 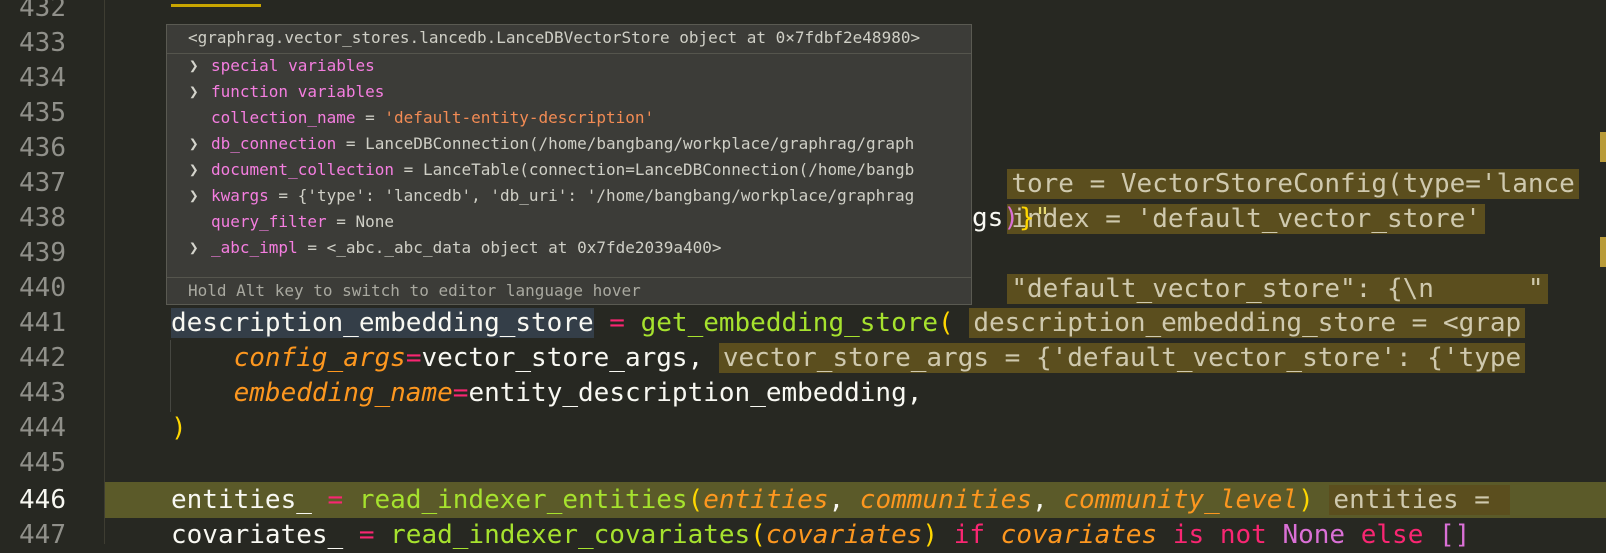 I want to click on code-token: gs, so click(x=988, y=218).